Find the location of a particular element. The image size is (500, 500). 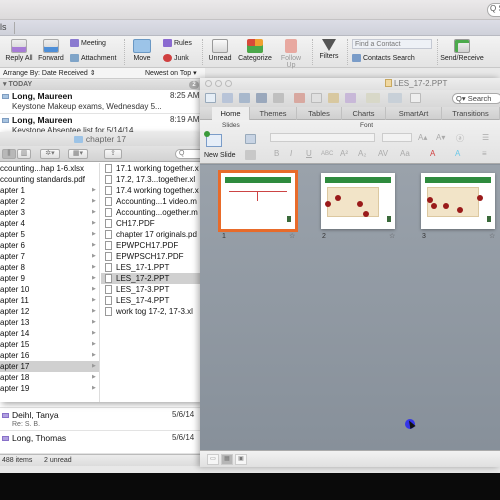

finder-file: LES_17-1.PPT is located at coordinates (150, 267).